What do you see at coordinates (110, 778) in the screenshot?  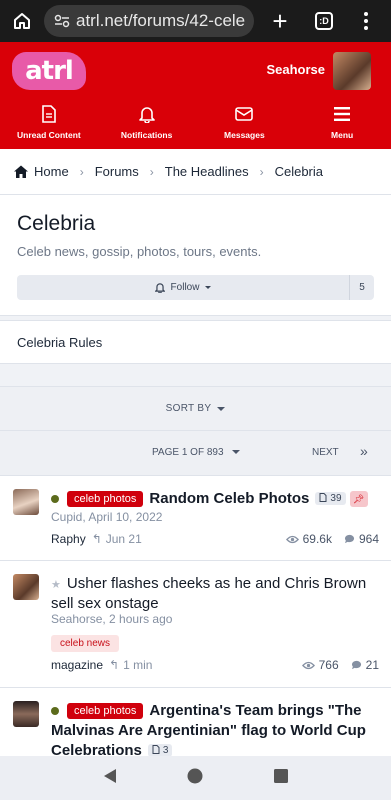 I see `back-icon` at bounding box center [110, 778].